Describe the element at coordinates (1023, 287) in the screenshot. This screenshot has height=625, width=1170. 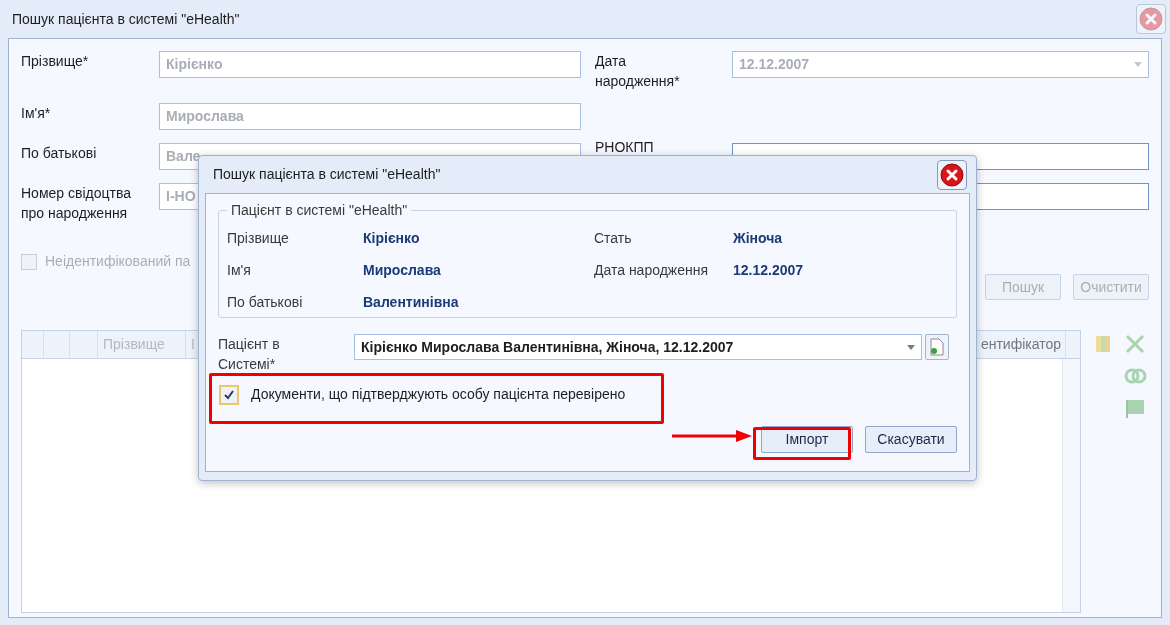
I see `search-form-button: Пошук` at that location.